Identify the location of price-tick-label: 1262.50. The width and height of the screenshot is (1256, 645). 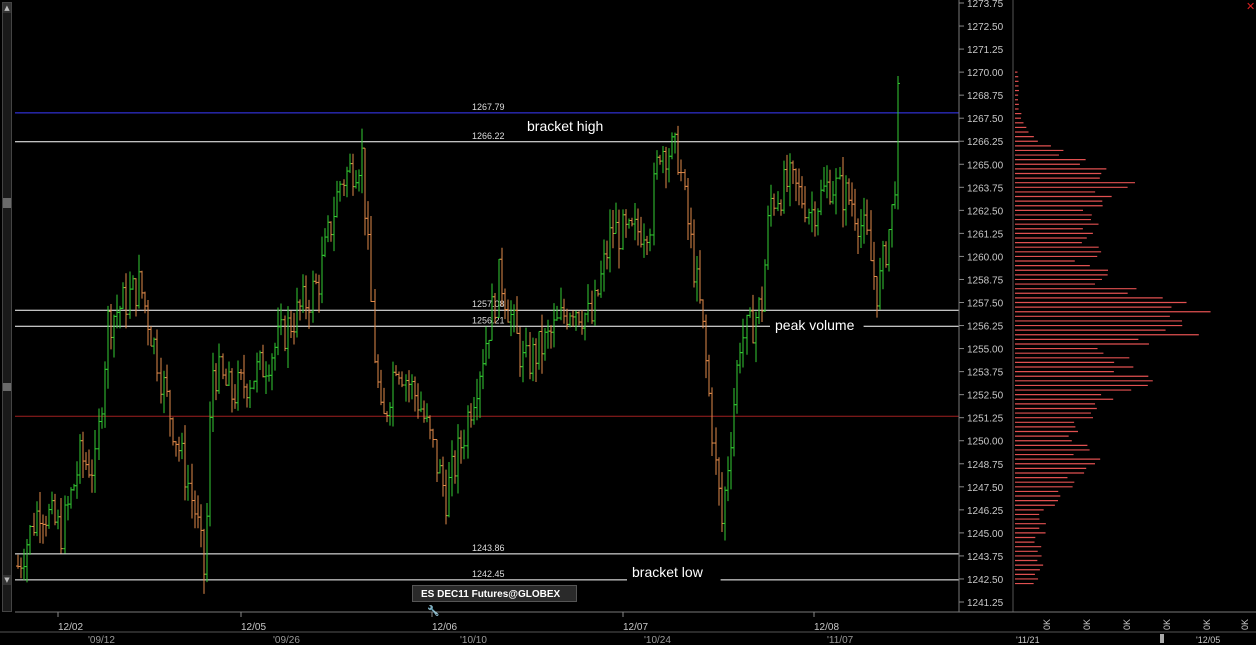
(985, 211).